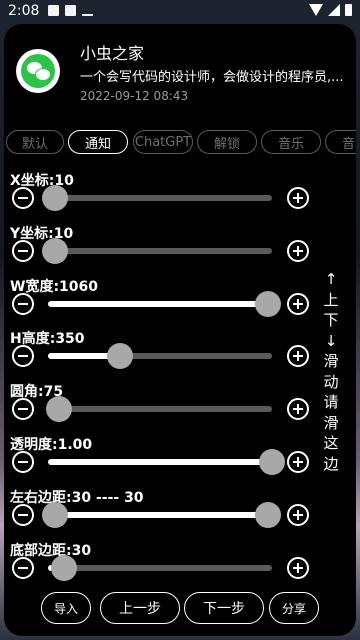  What do you see at coordinates (331, 402) in the screenshot?
I see `hint-char: 请` at bounding box center [331, 402].